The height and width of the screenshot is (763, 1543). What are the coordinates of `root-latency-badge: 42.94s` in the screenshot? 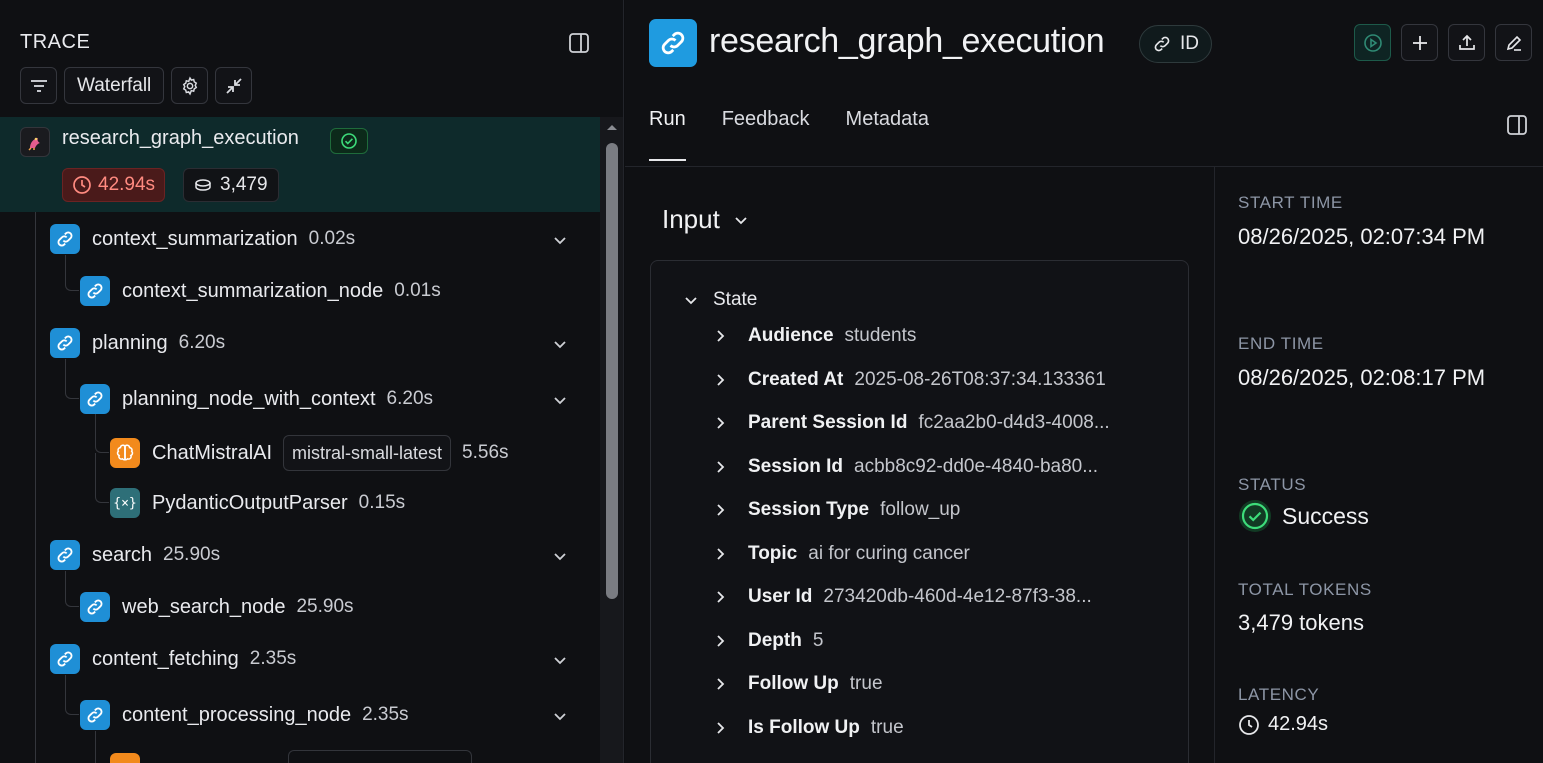 It's located at (114, 185).